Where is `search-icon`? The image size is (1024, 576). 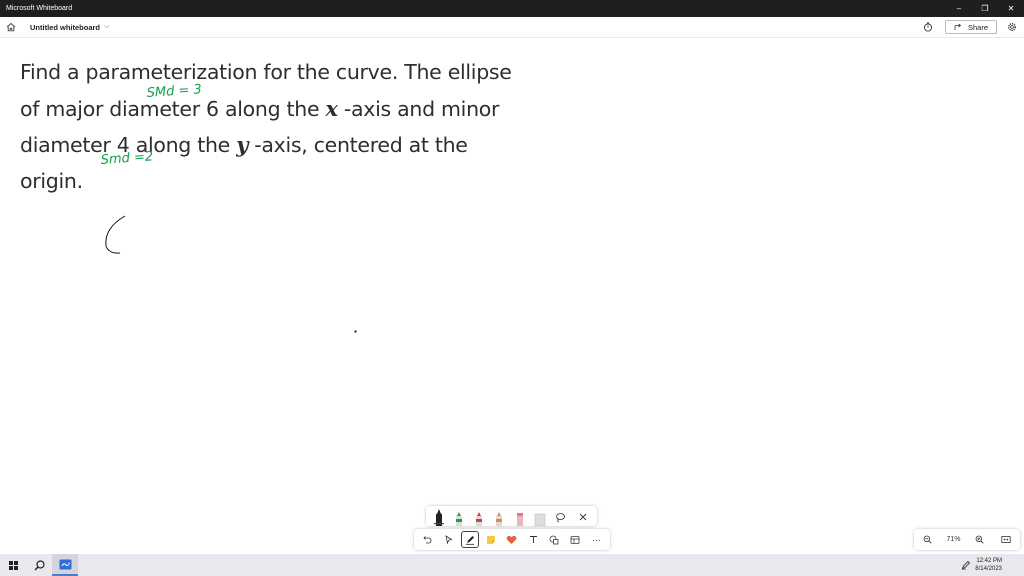
search-icon is located at coordinates (39, 564).